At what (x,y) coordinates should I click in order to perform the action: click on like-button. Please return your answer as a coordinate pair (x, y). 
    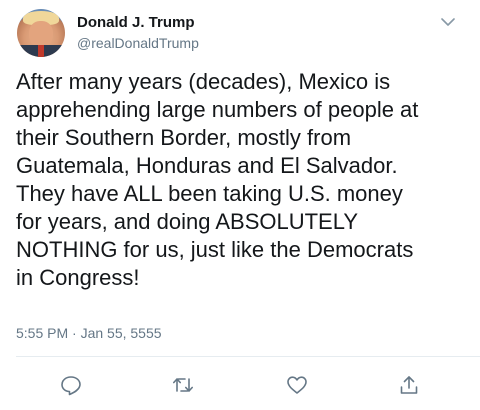
    Looking at the image, I should click on (297, 385).